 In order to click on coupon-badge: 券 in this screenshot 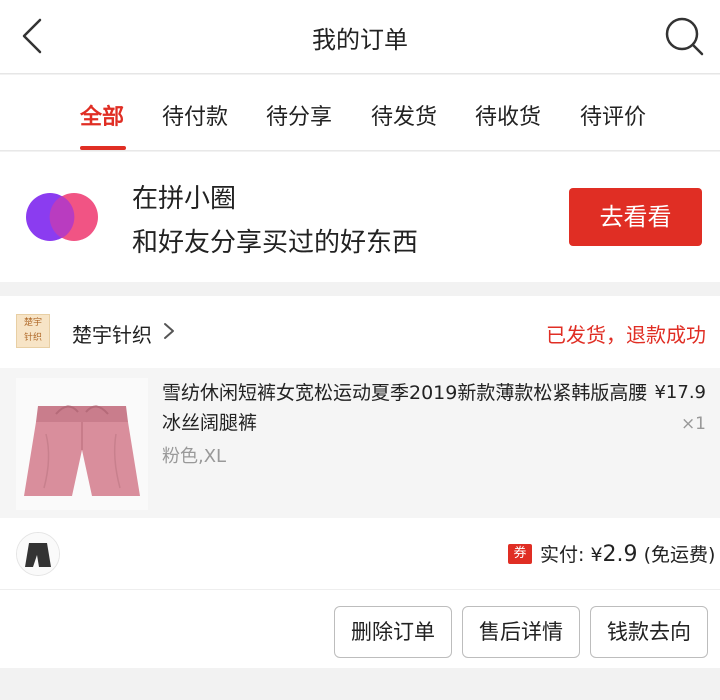, I will do `click(520, 554)`.